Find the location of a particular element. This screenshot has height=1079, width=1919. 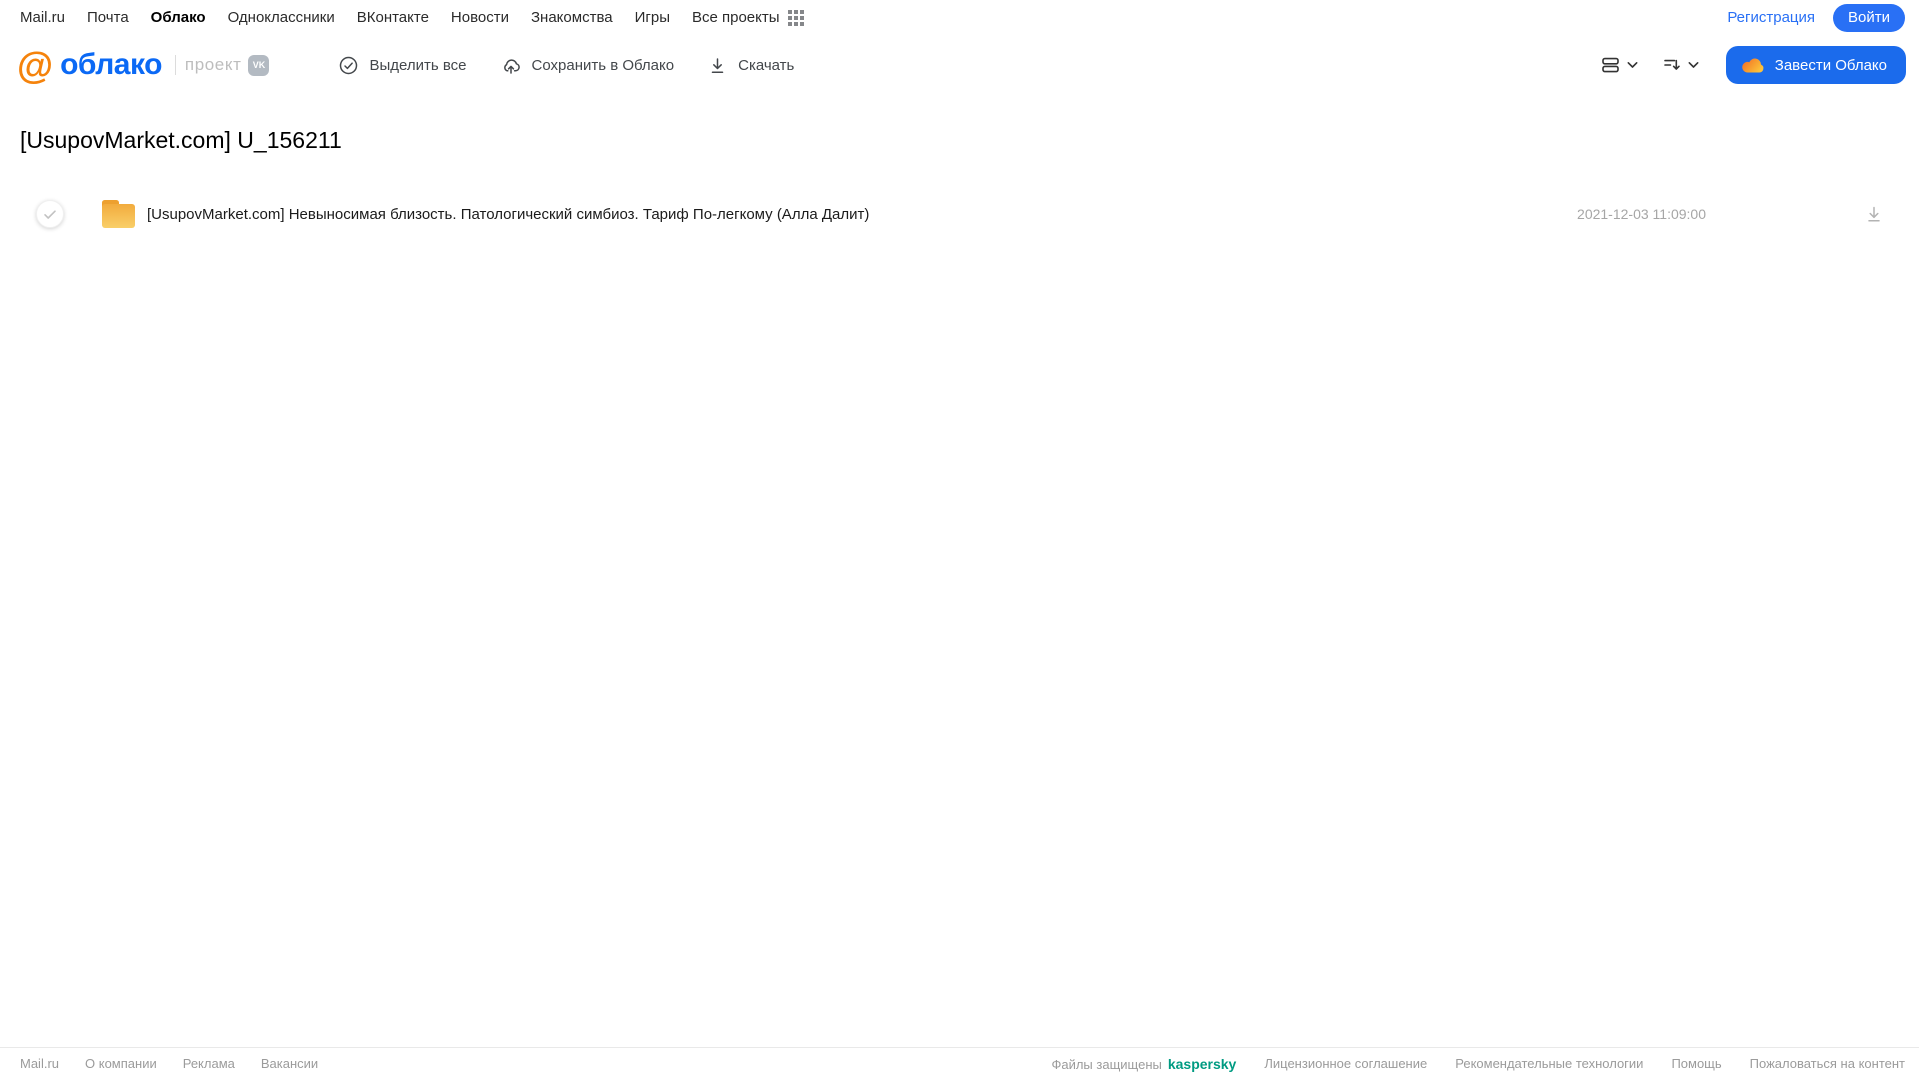

view-mode-button is located at coordinates (1619, 65).